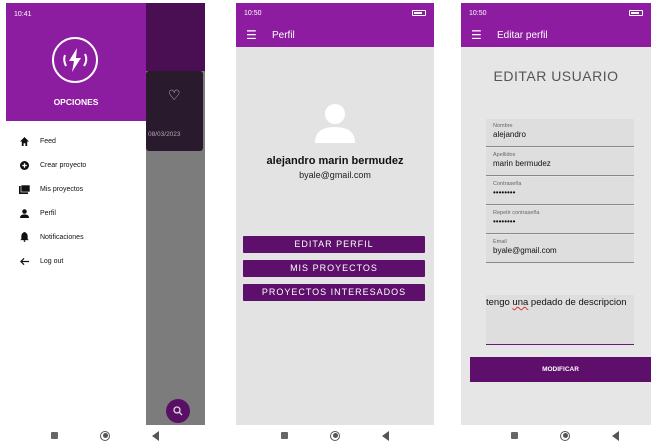  Describe the element at coordinates (76, 261) in the screenshot. I see `menu-item-log-out: Log out` at that location.